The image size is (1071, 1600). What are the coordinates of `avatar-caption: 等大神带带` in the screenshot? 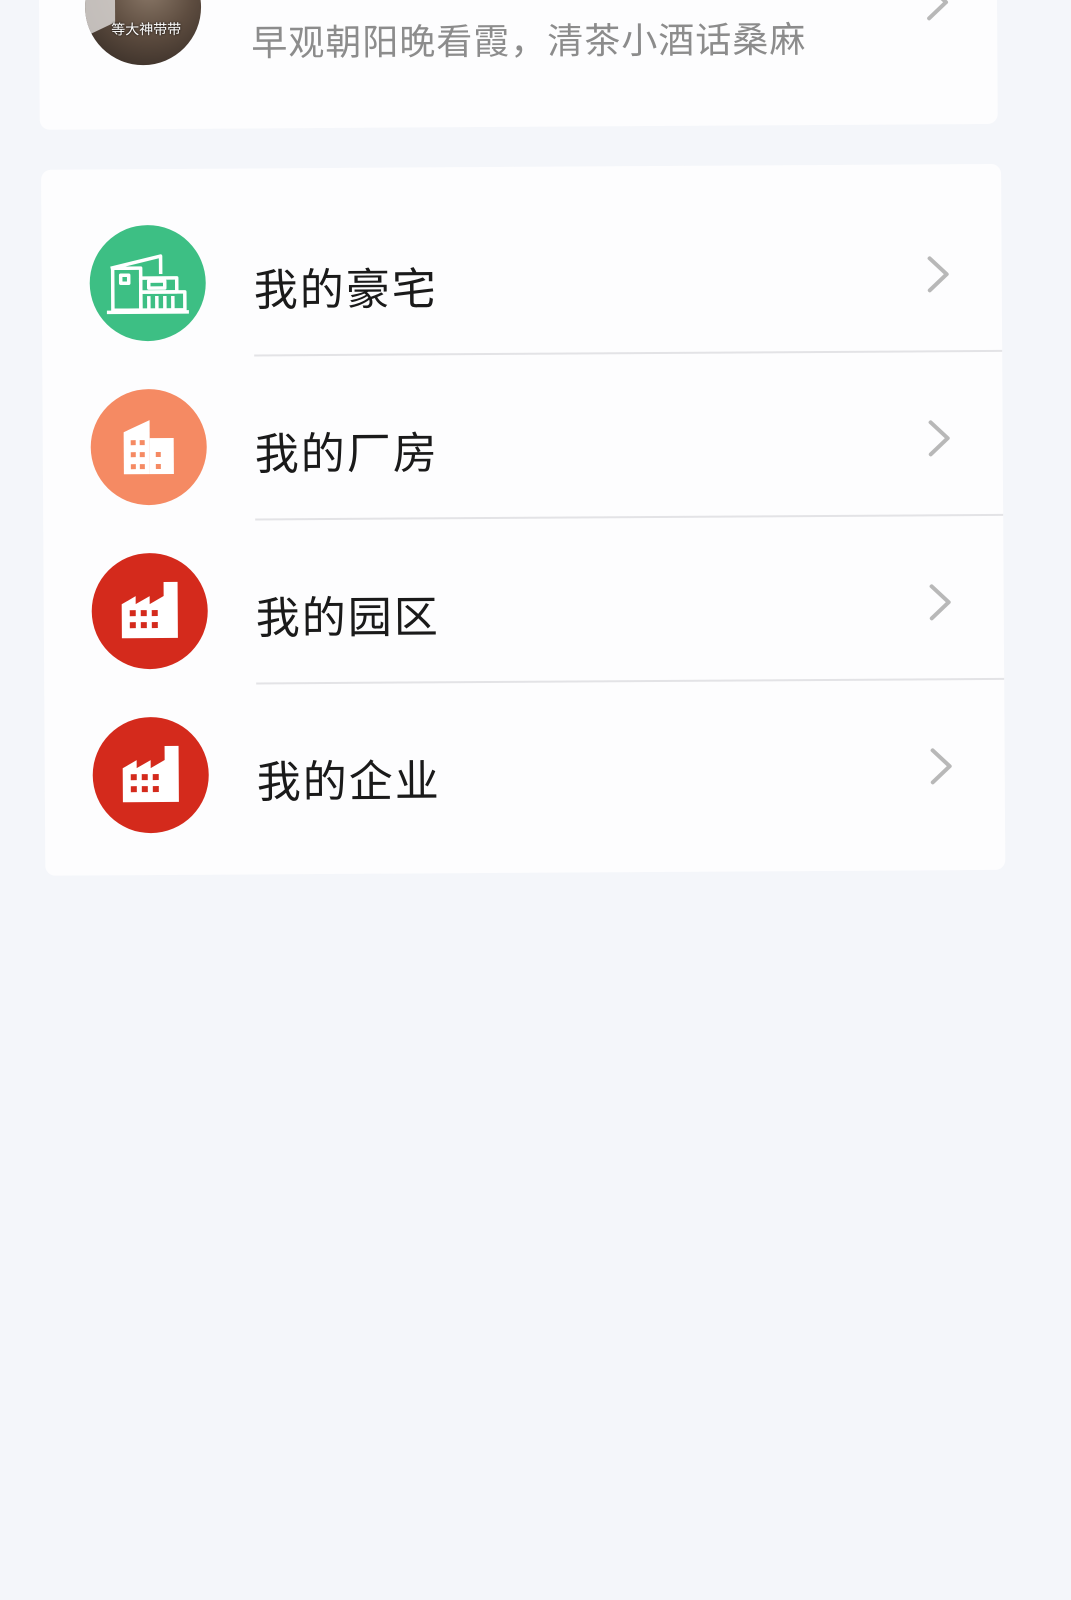 It's located at (146, 30).